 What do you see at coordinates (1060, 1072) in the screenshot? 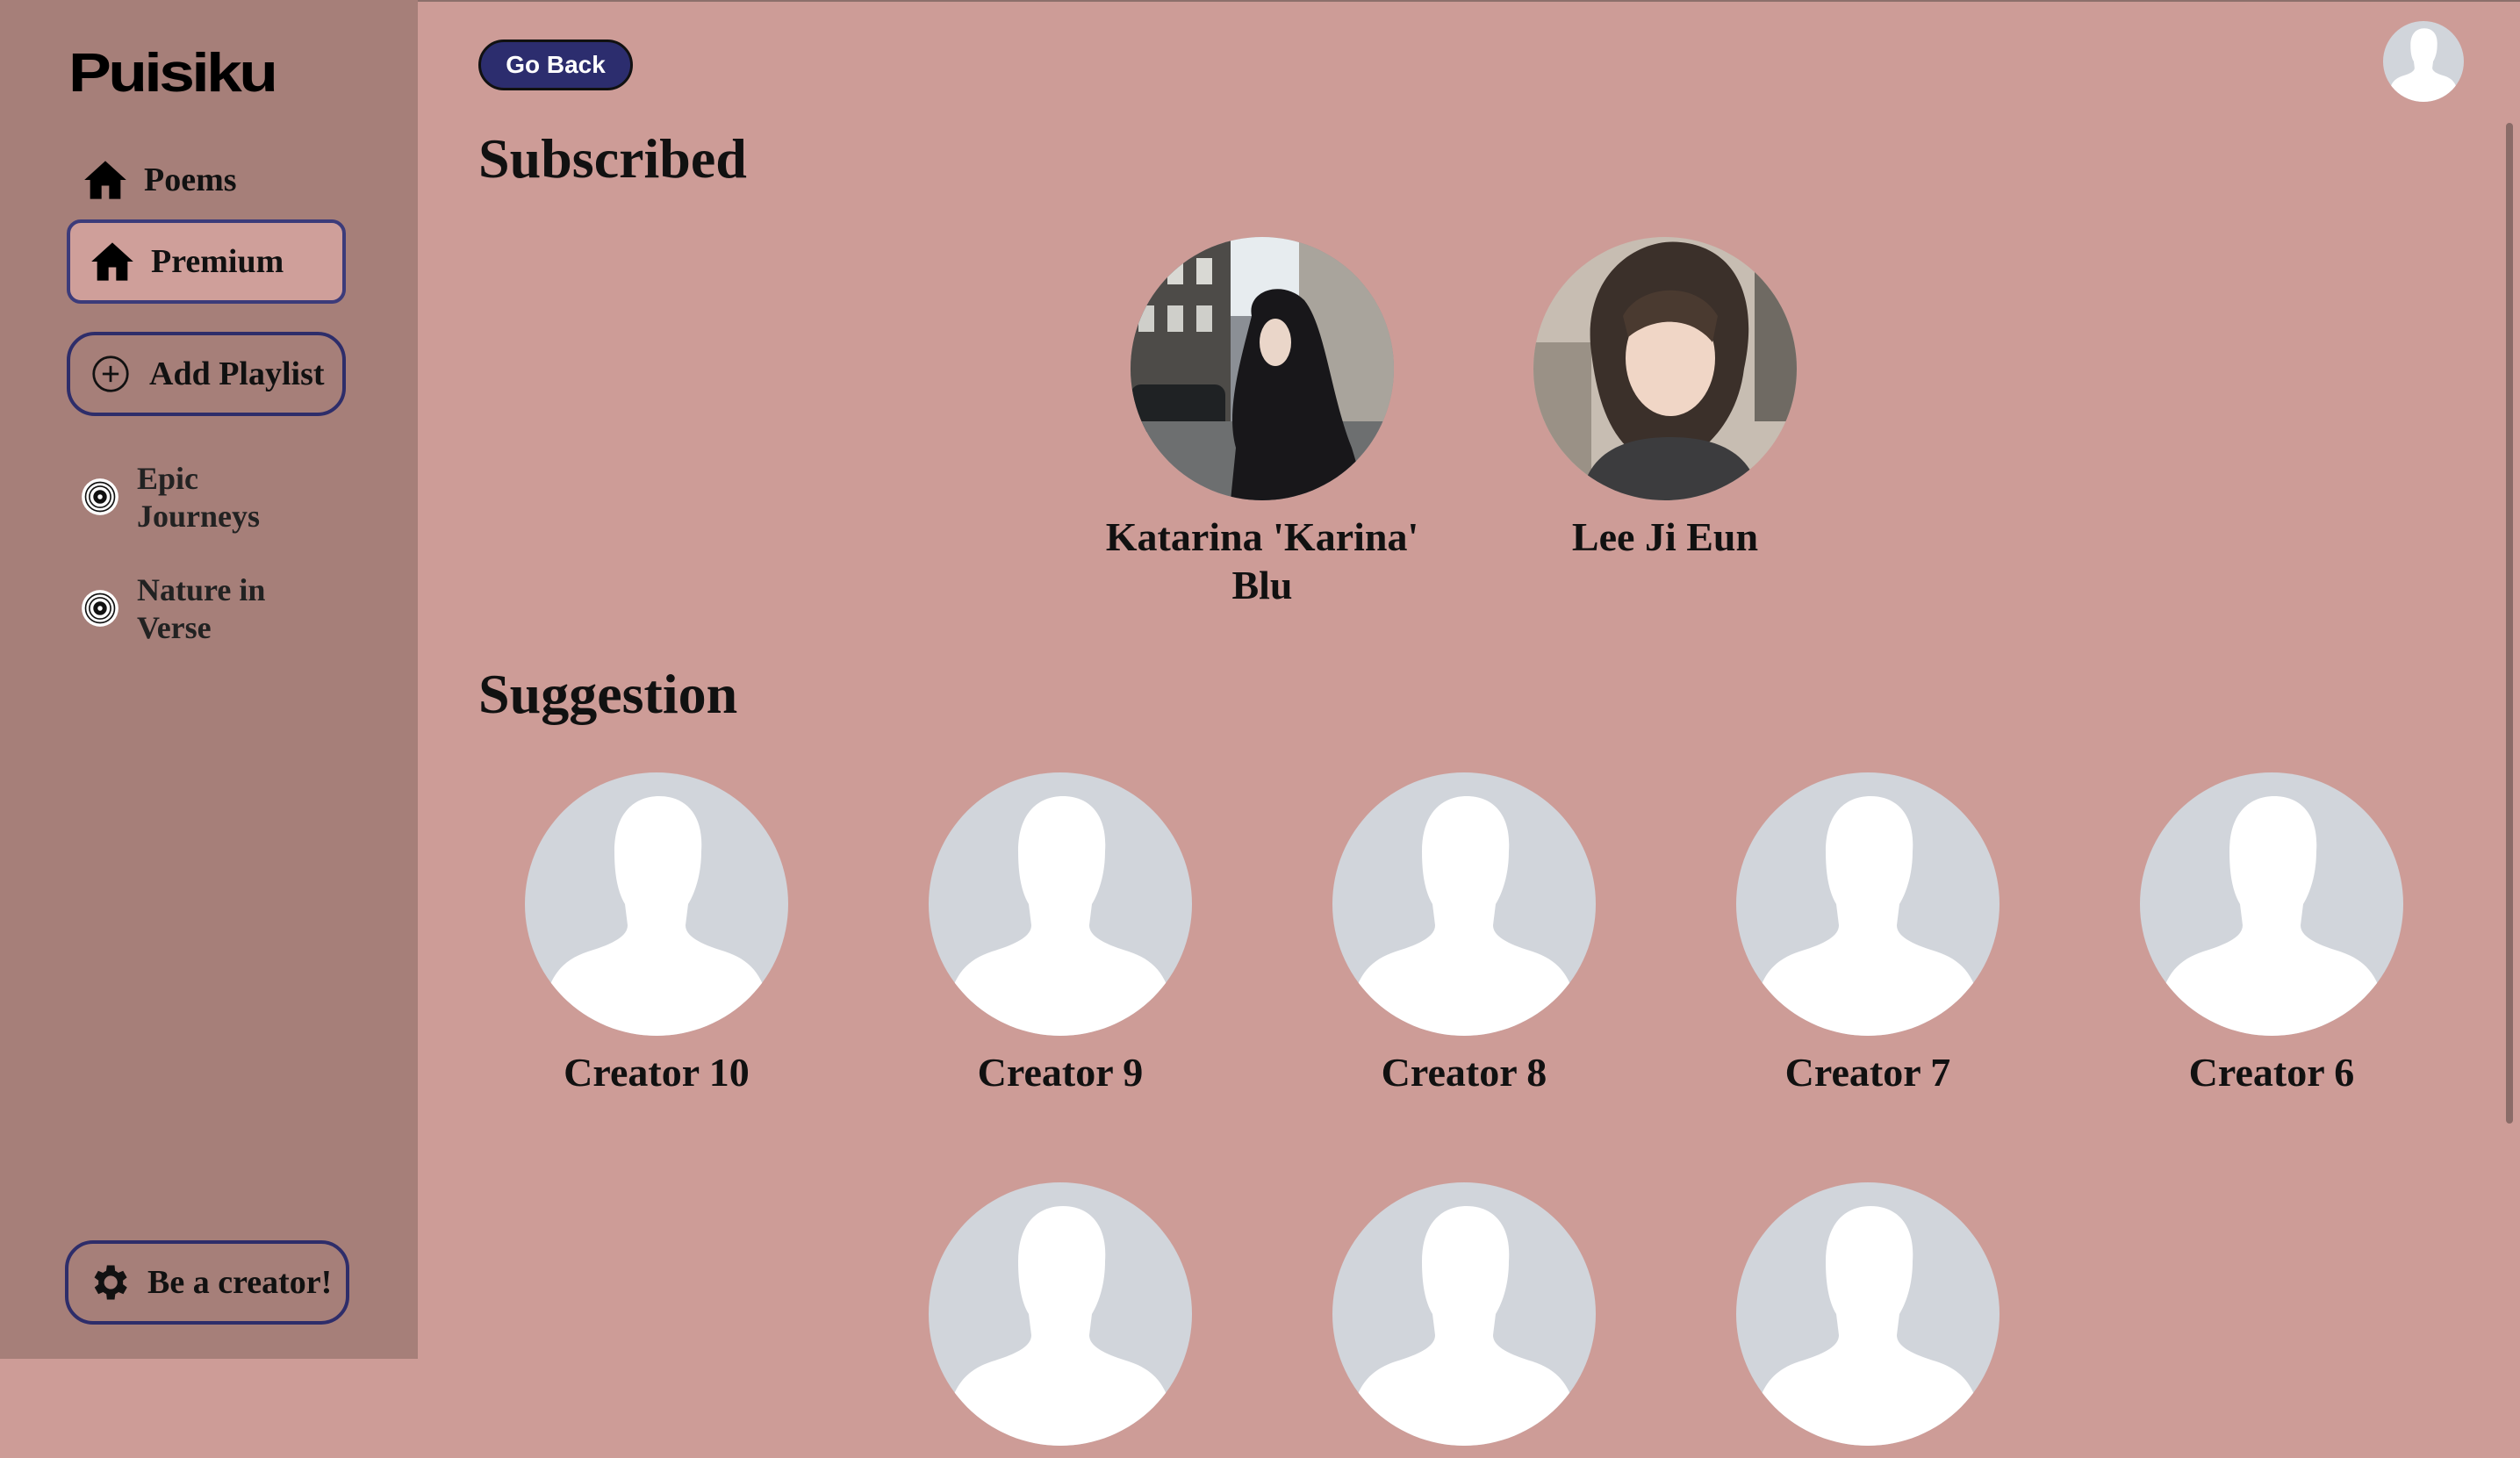
I see `creator-name: Creator 9` at bounding box center [1060, 1072].